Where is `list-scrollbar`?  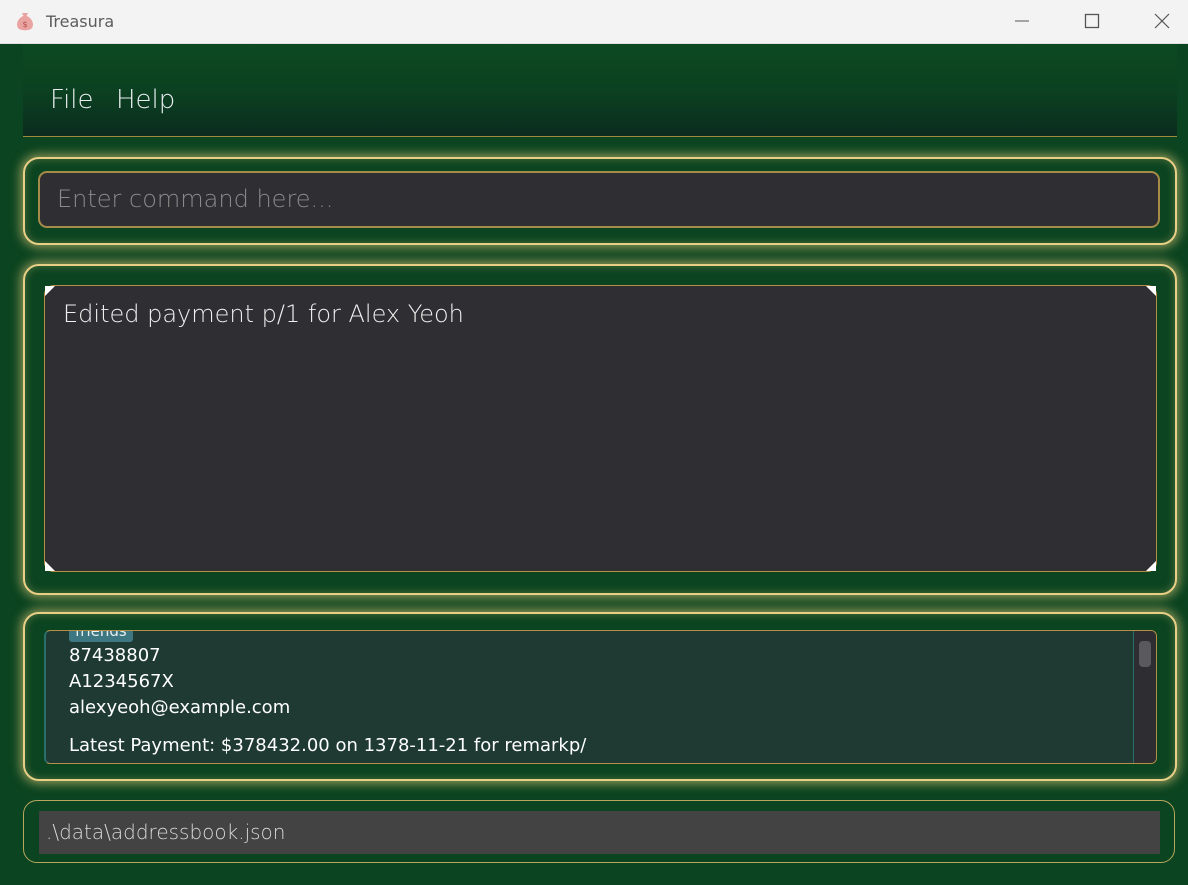 list-scrollbar is located at coordinates (1144, 697).